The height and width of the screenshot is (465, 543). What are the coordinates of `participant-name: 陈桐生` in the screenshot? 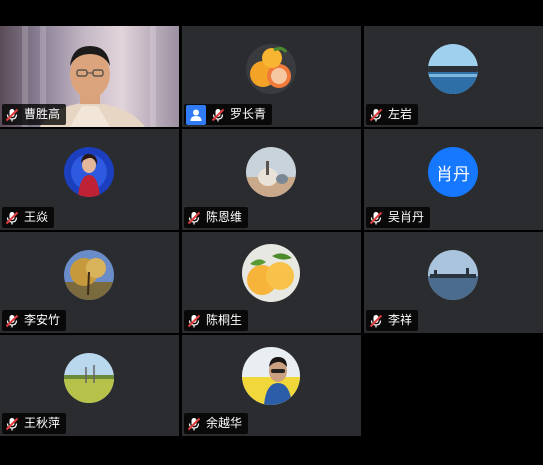 It's located at (224, 320).